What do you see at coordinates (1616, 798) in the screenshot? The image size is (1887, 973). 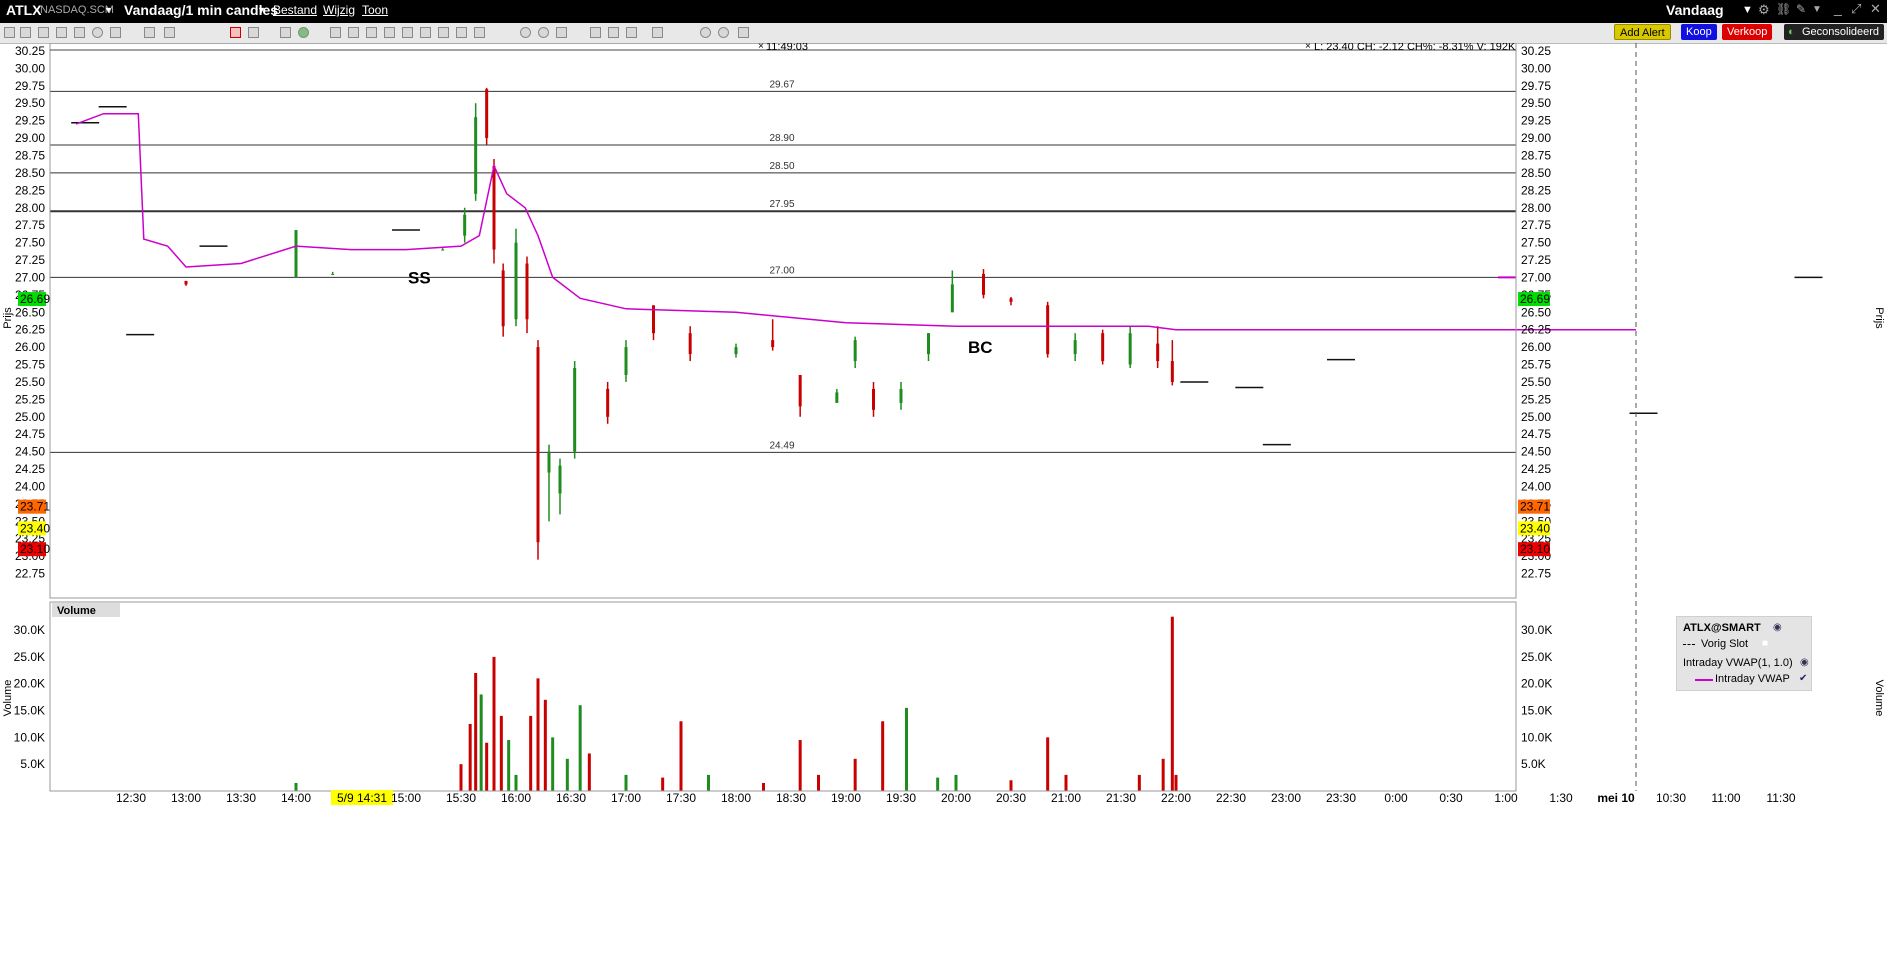 I see `x-tick: mei 10` at bounding box center [1616, 798].